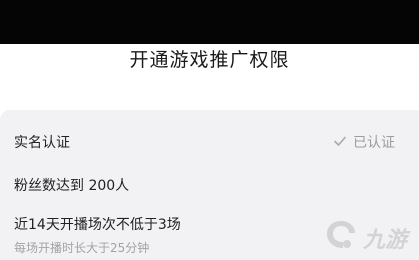 Image resolution: width=419 pixels, height=260 pixels. What do you see at coordinates (97, 225) in the screenshot?
I see `live-sessions-requirement: 近14天开播场次不低于3场` at bounding box center [97, 225].